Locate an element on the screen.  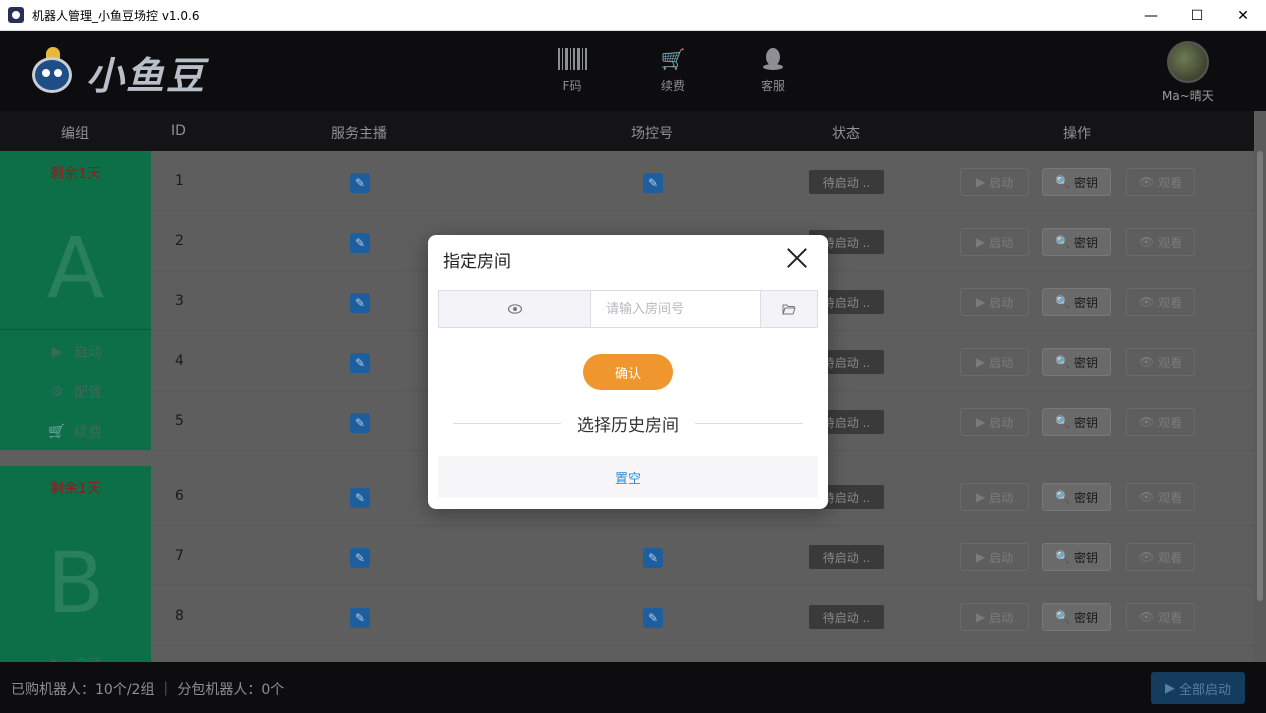
group-renew-button: 🛒 续费 is located at coordinates (75, 432).